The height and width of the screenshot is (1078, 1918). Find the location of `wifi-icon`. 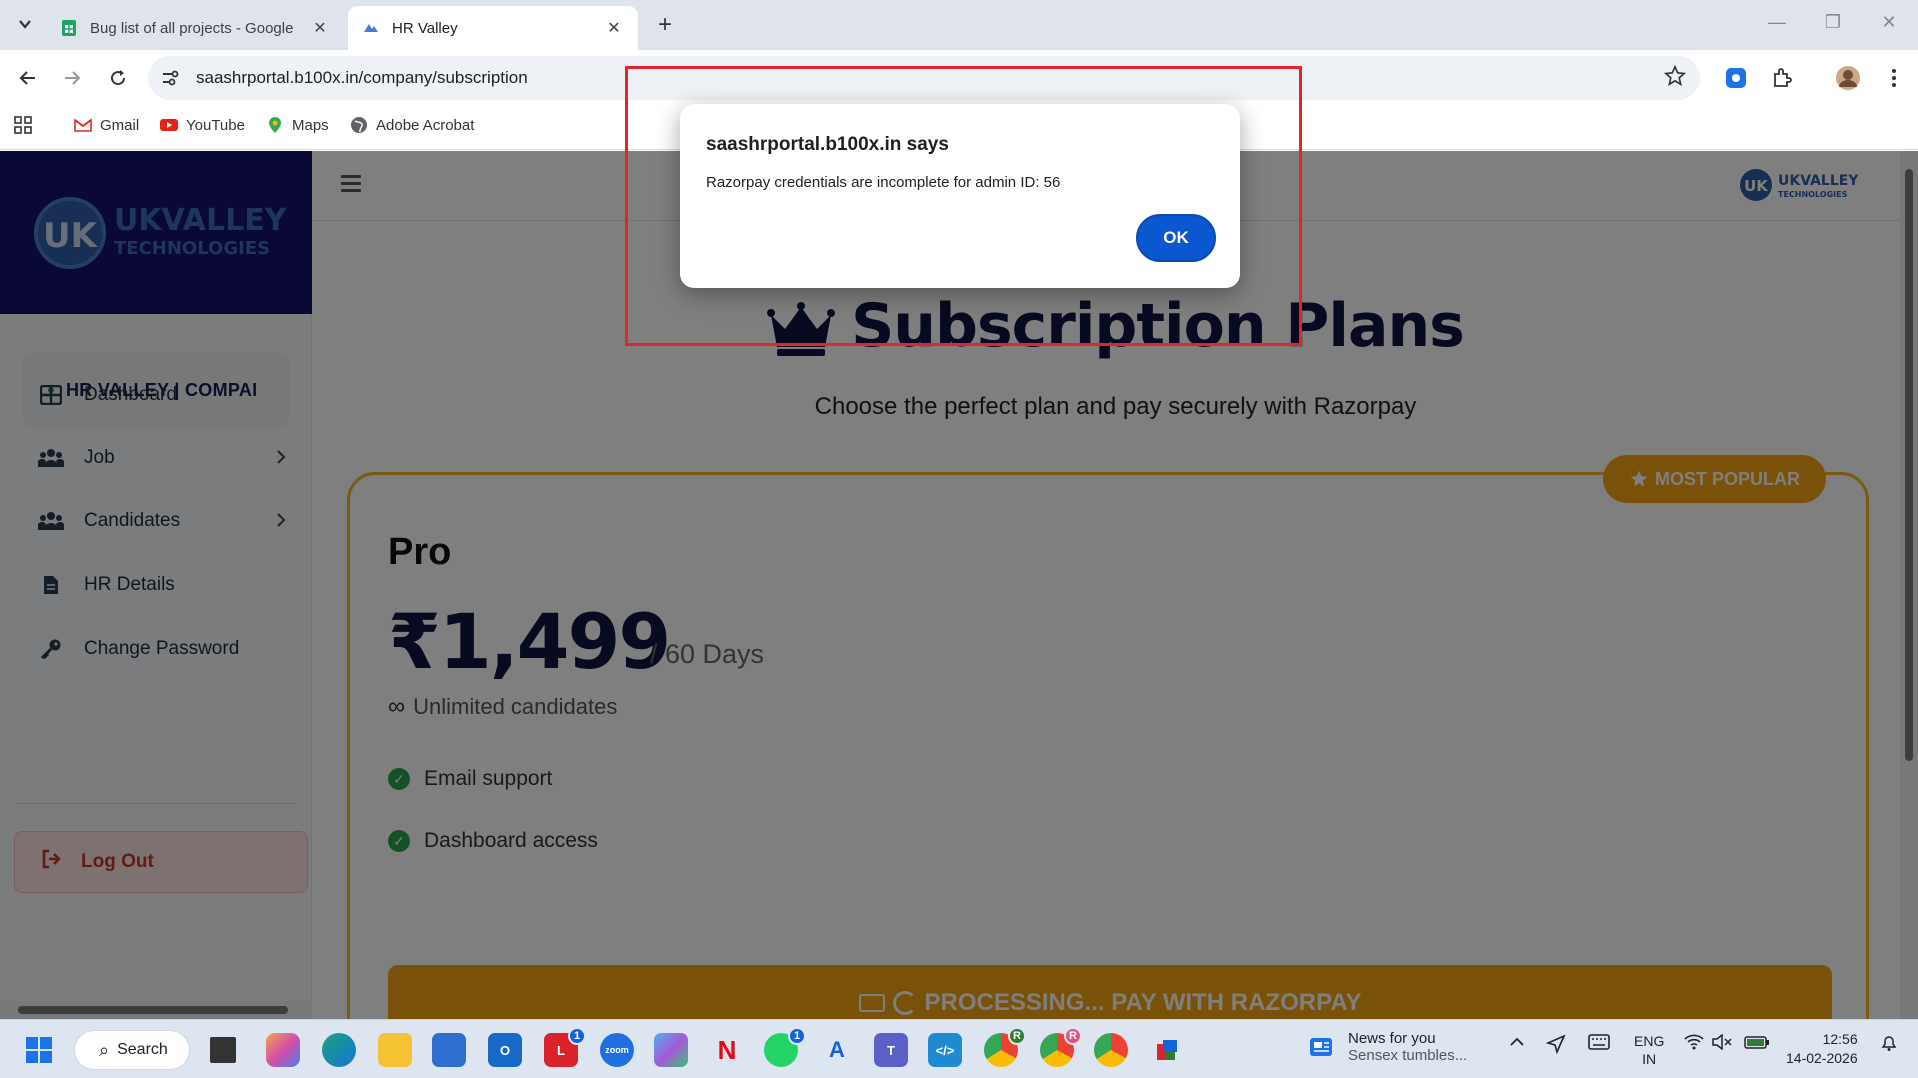

wifi-icon is located at coordinates (1694, 1044).